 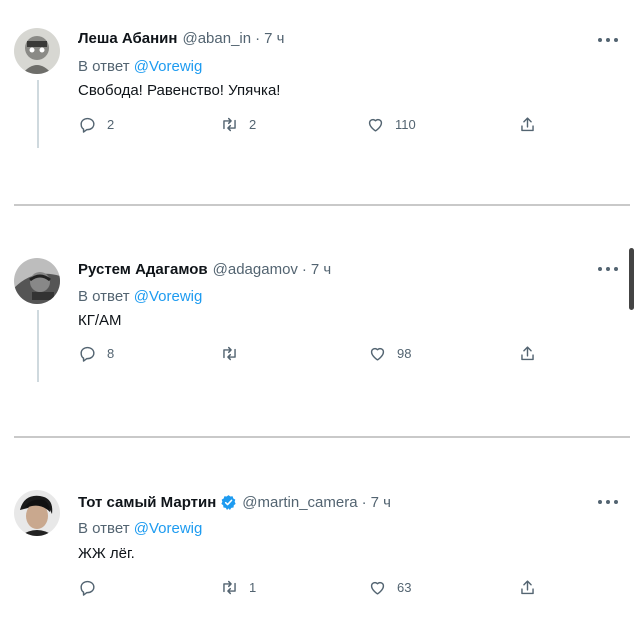 What do you see at coordinates (127, 38) in the screenshot?
I see `author-name: Леша Абанин` at bounding box center [127, 38].